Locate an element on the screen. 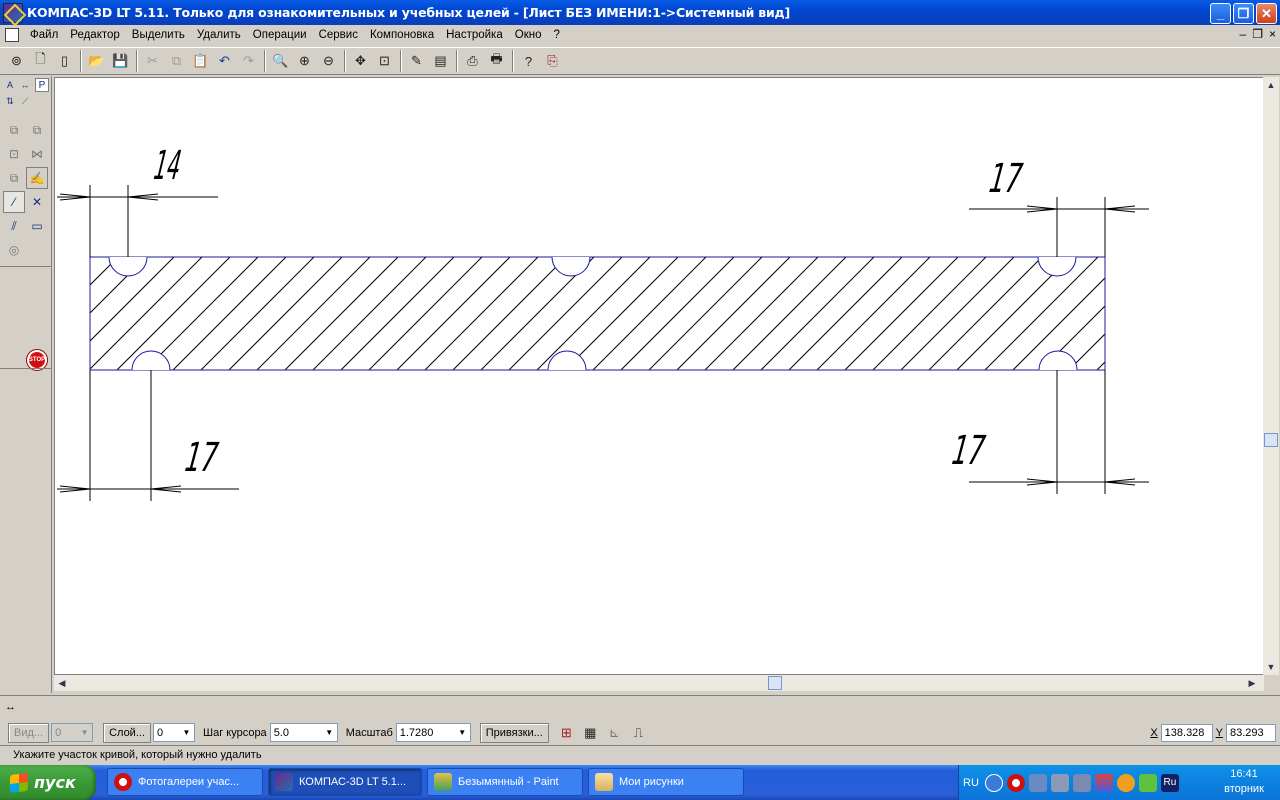  new-sheet-icon: 🗋 is located at coordinates (40, 61).